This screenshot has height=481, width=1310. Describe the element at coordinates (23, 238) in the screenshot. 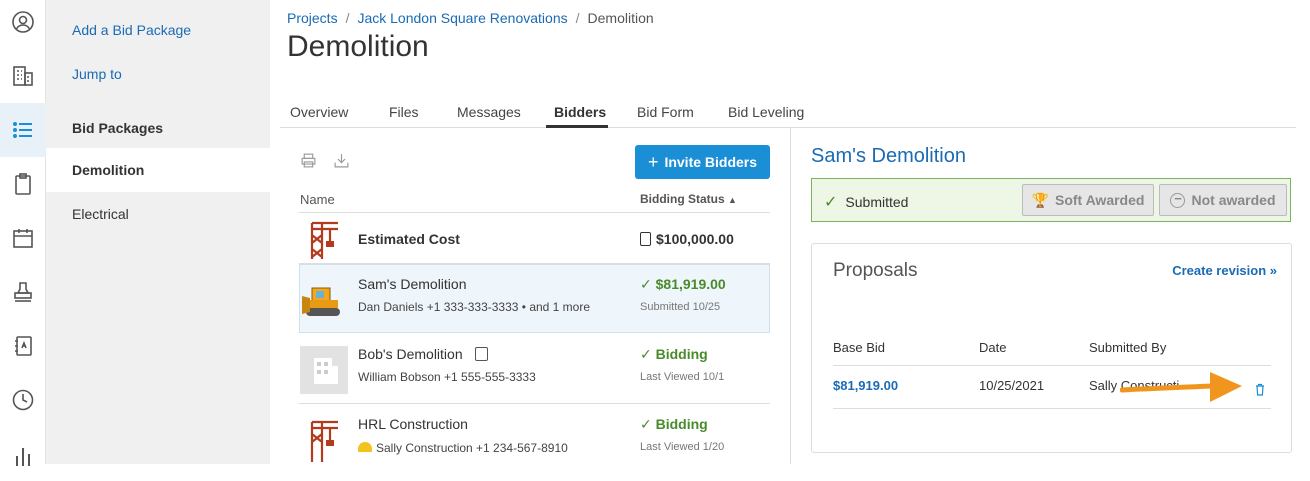

I see `calendar-icon` at that location.